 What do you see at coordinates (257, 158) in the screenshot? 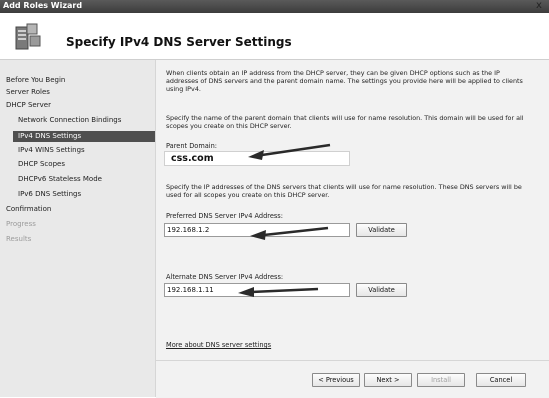
I see `parent-domain-input: css.com` at bounding box center [257, 158].